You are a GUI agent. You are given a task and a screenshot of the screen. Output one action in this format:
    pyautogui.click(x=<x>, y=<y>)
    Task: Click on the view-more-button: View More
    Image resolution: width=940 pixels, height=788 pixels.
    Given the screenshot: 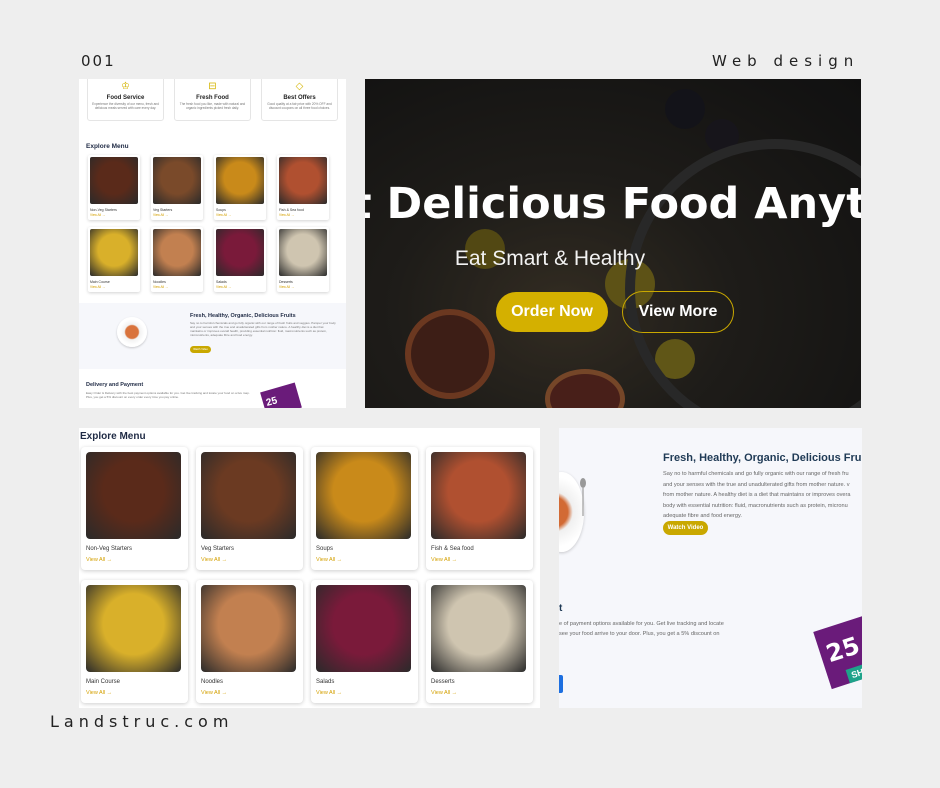 What is the action you would take?
    pyautogui.click(x=678, y=312)
    